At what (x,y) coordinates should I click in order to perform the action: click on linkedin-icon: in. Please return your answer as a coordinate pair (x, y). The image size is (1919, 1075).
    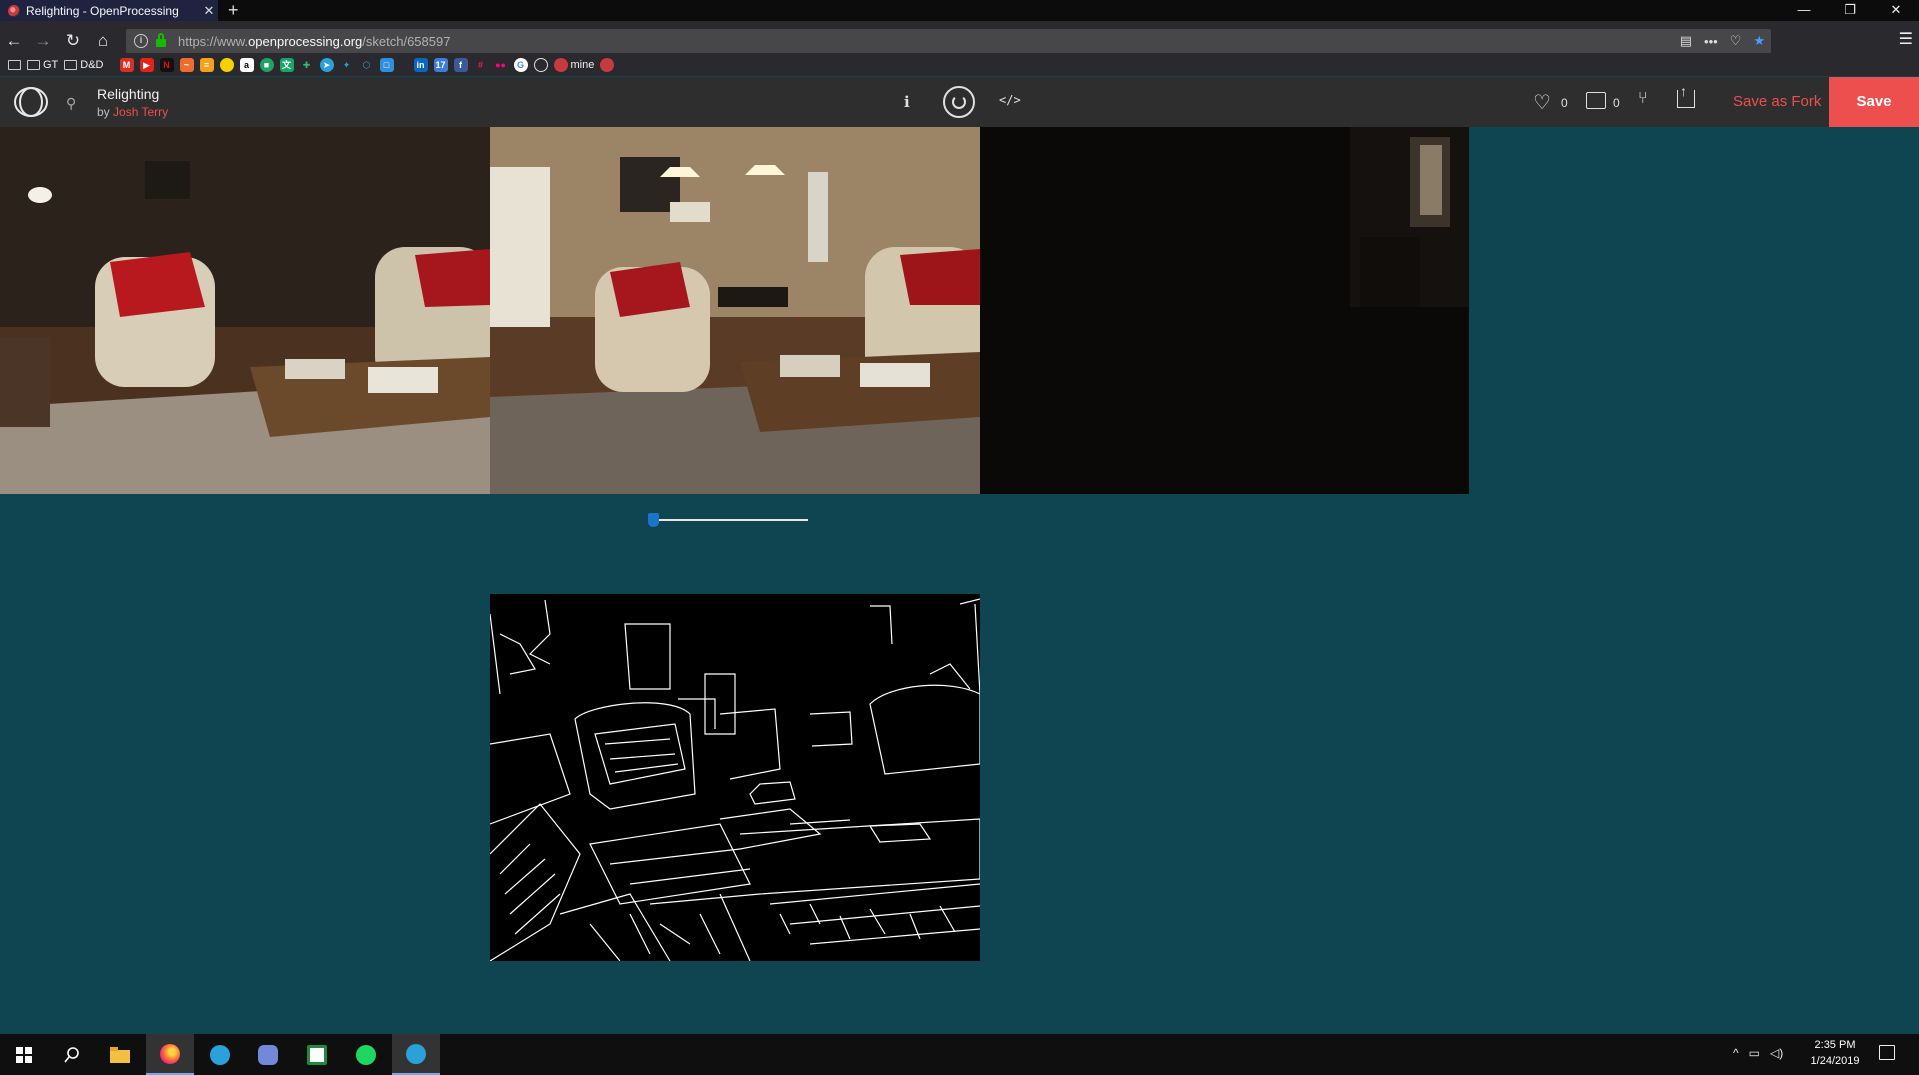
    Looking at the image, I should click on (420, 65).